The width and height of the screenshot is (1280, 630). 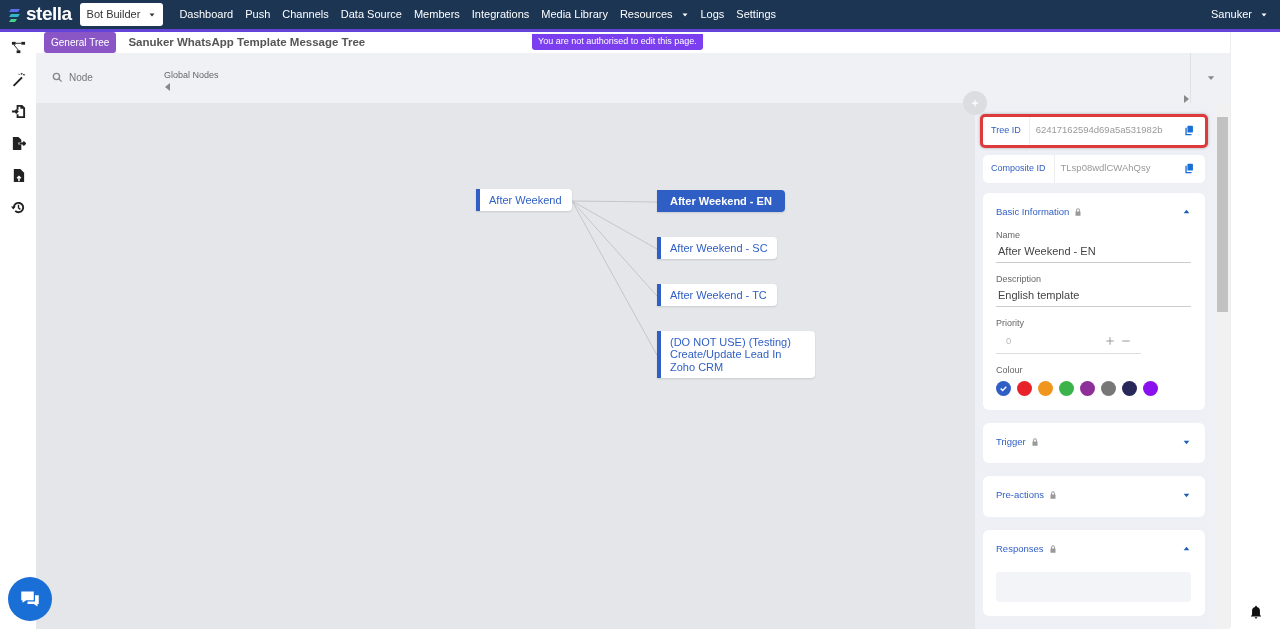 I want to click on field-label: Name, so click(x=1008, y=235).